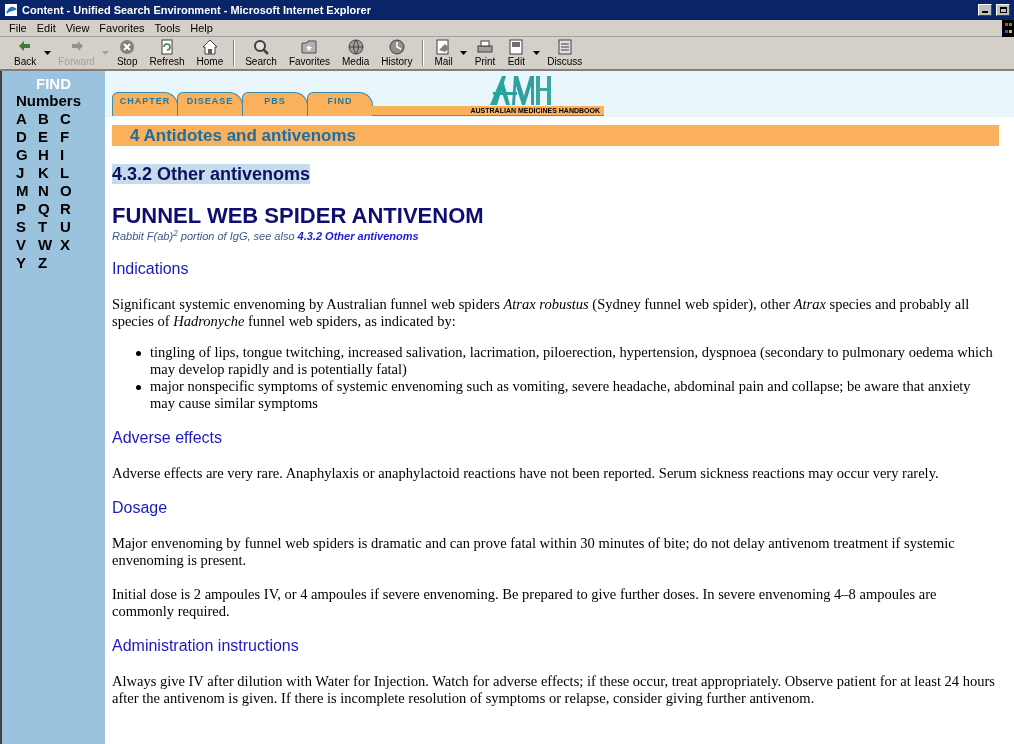 The image size is (1014, 744). Describe the element at coordinates (49, 227) in the screenshot. I see `letter-link: T` at that location.